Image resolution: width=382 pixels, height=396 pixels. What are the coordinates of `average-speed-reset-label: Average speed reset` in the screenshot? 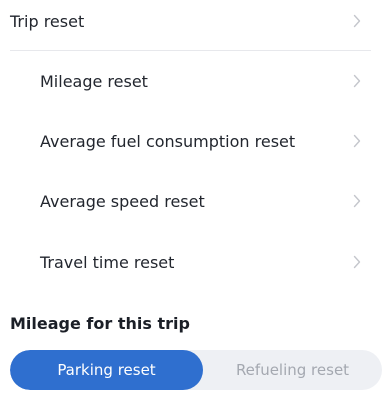 It's located at (122, 201).